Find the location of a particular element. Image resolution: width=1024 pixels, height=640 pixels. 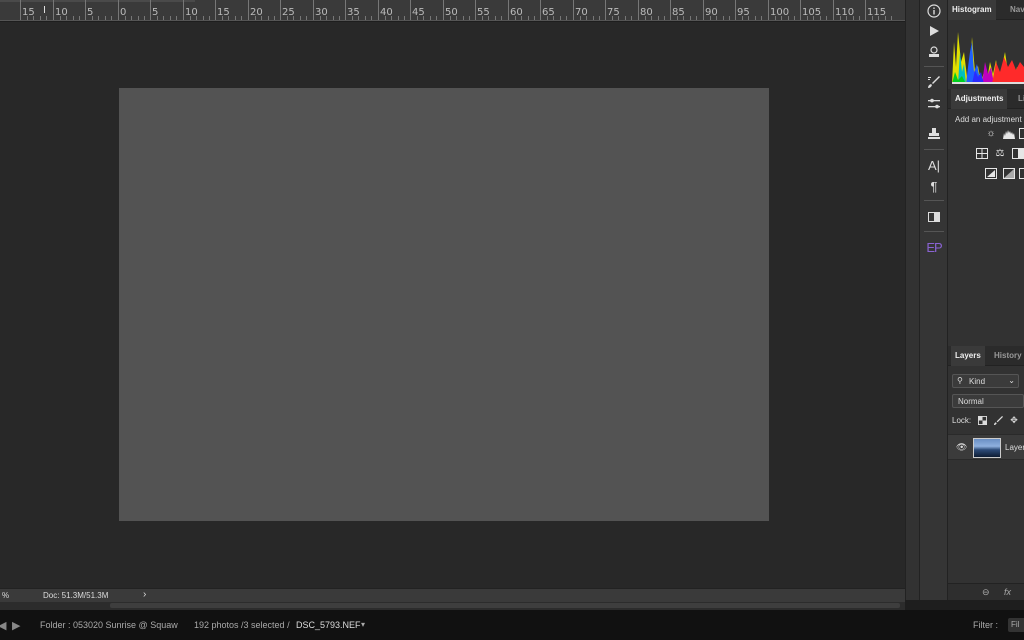

layer-thumbnail is located at coordinates (987, 448).